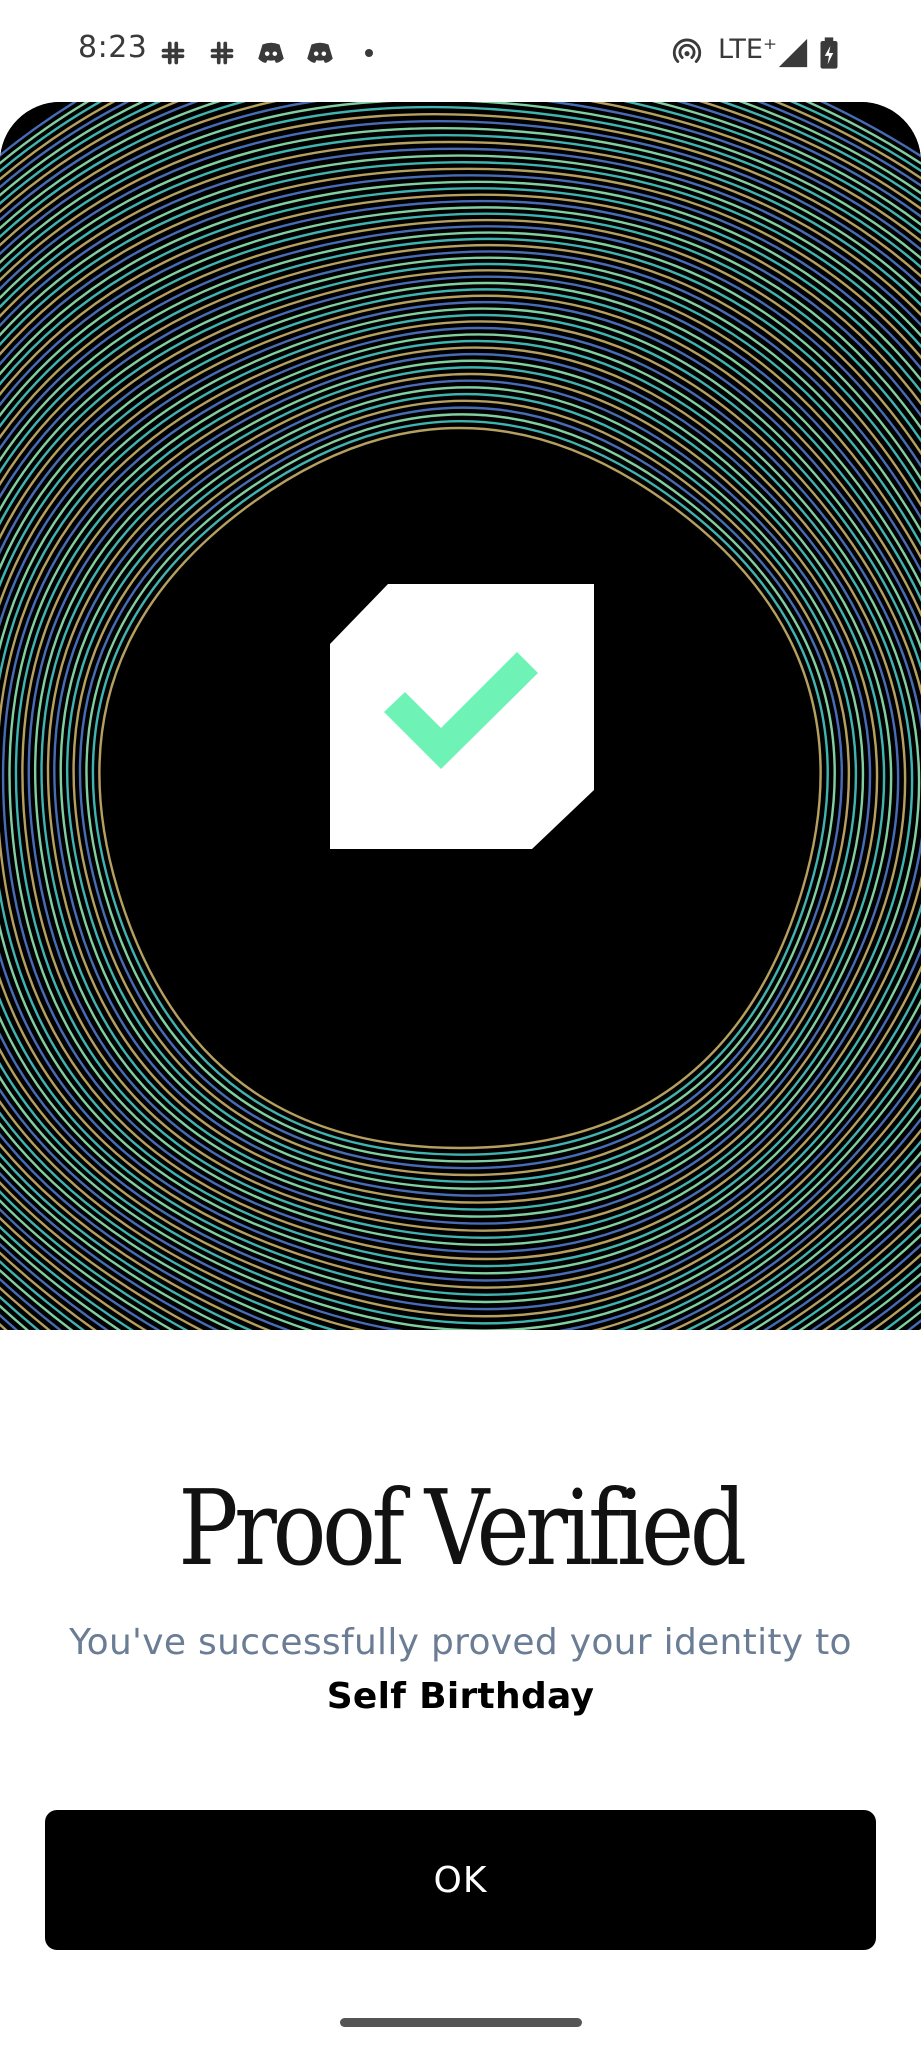  I want to click on status-bar: 8:23 LTE⁺, so click(460, 52).